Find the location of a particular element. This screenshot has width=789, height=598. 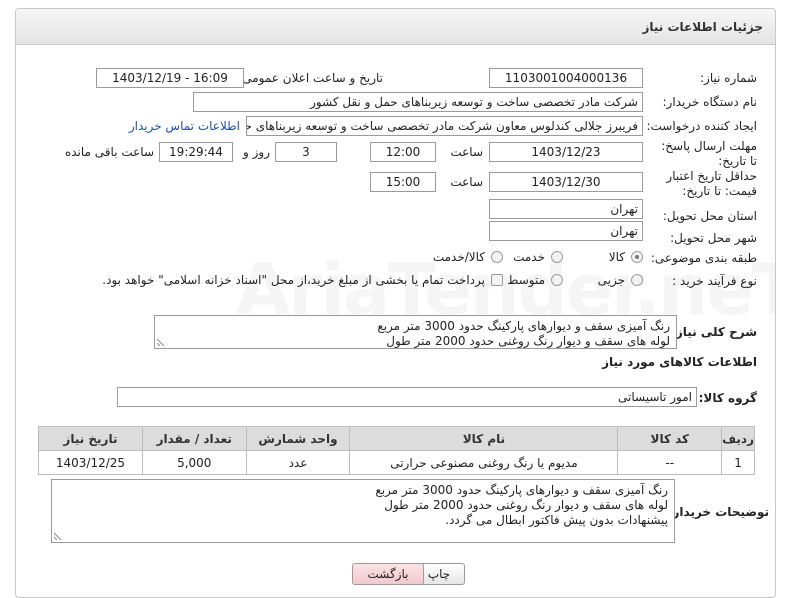

panel-title: جزئیات اطلاعات نیاز is located at coordinates (395, 27).